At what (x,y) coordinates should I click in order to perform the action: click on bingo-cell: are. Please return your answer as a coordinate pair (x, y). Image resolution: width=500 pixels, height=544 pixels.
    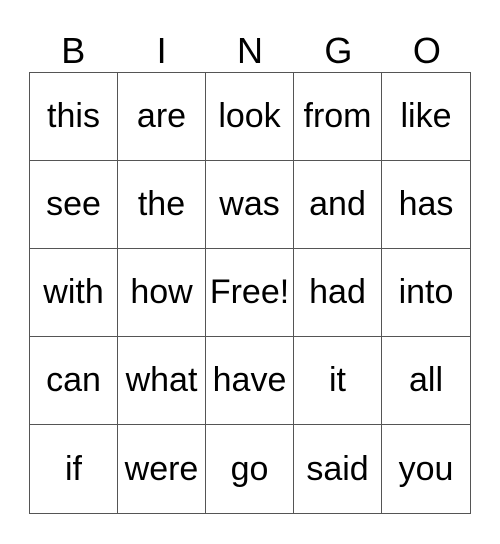
    Looking at the image, I should click on (162, 117).